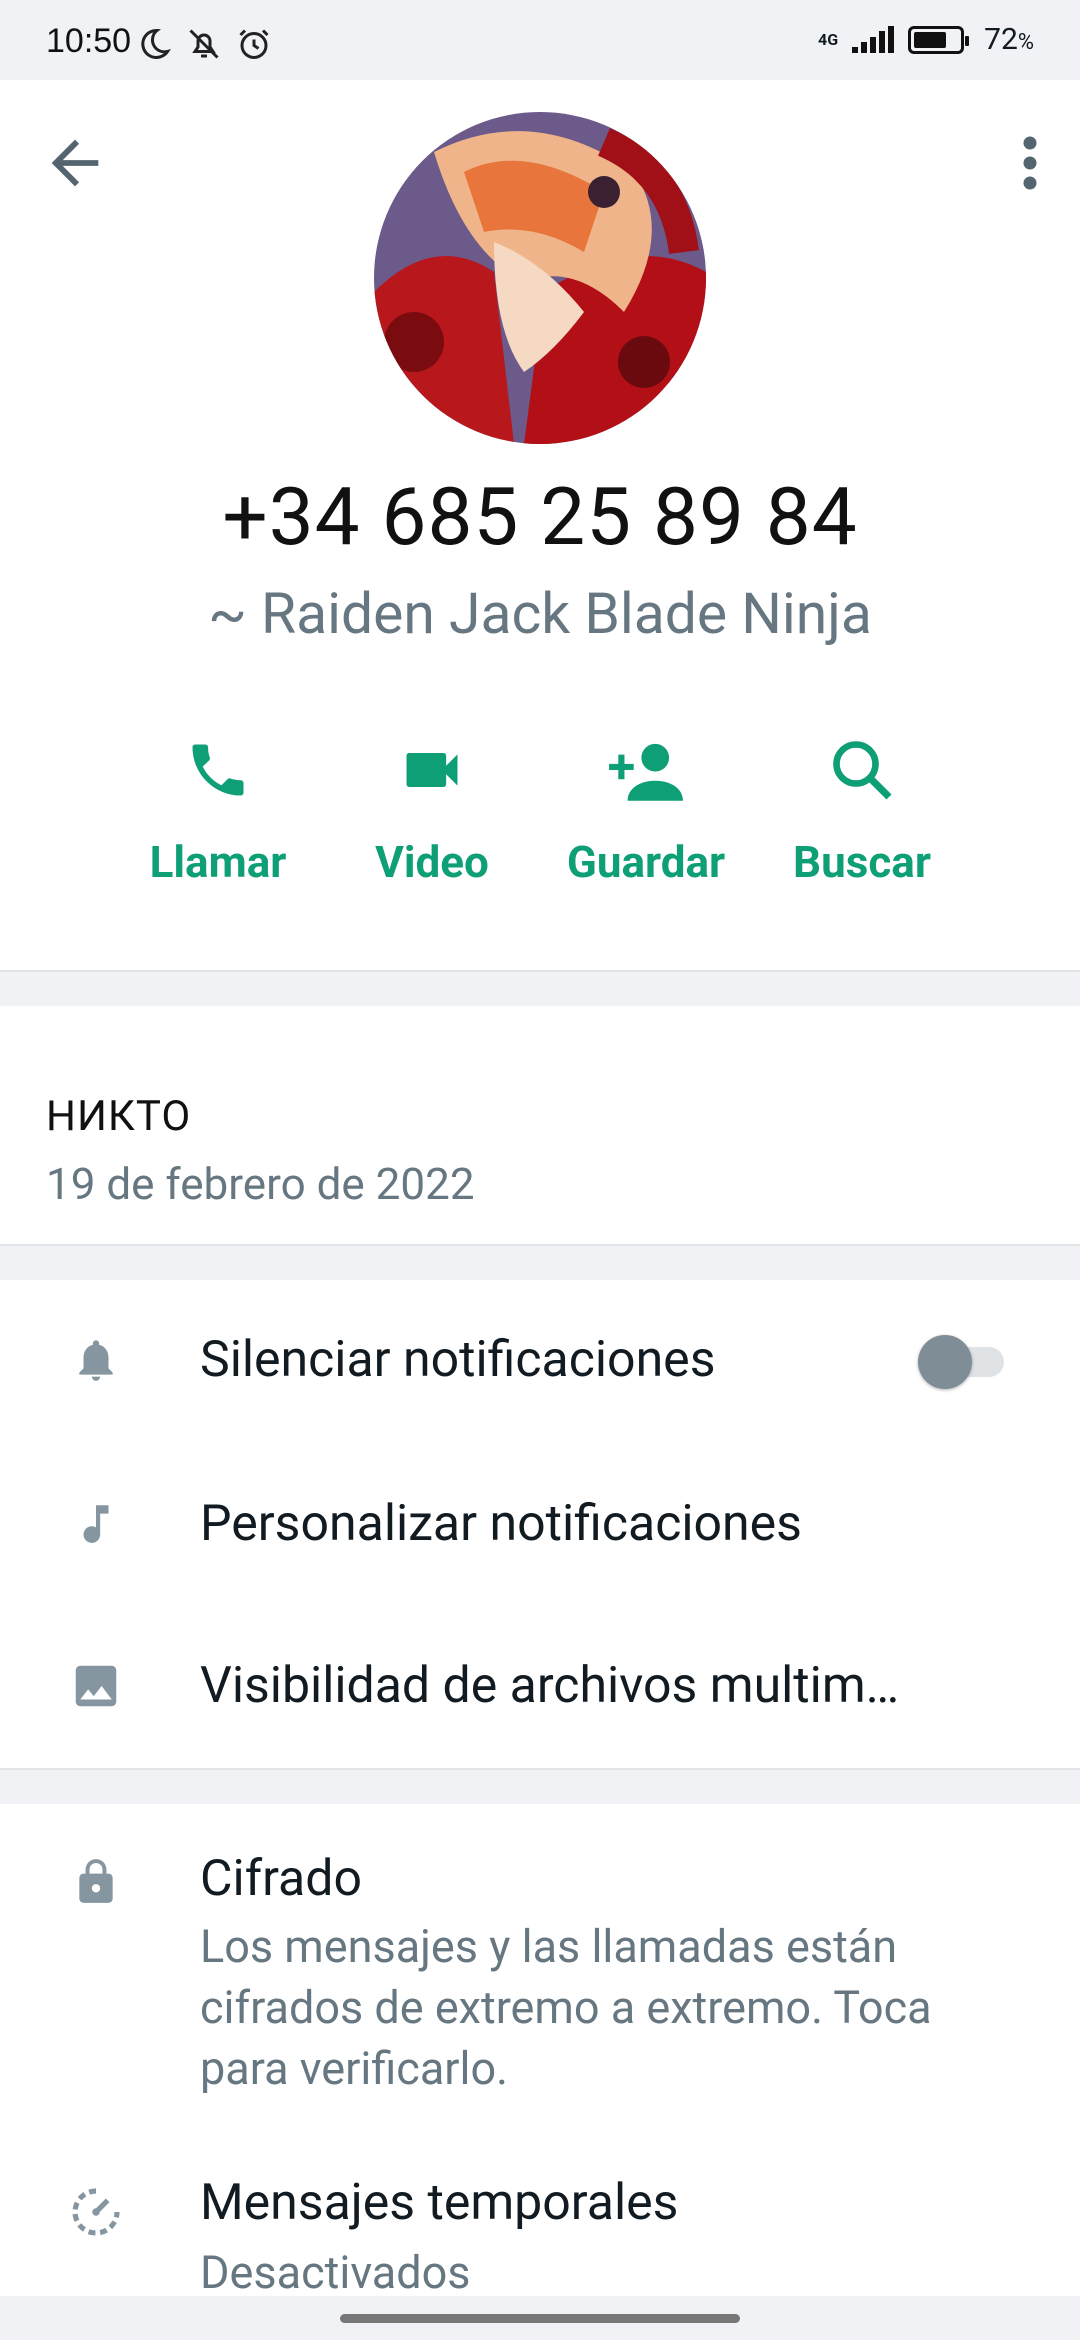  Describe the element at coordinates (439, 2203) in the screenshot. I see `disappearing-messages-title: Mensajes temporales` at that location.